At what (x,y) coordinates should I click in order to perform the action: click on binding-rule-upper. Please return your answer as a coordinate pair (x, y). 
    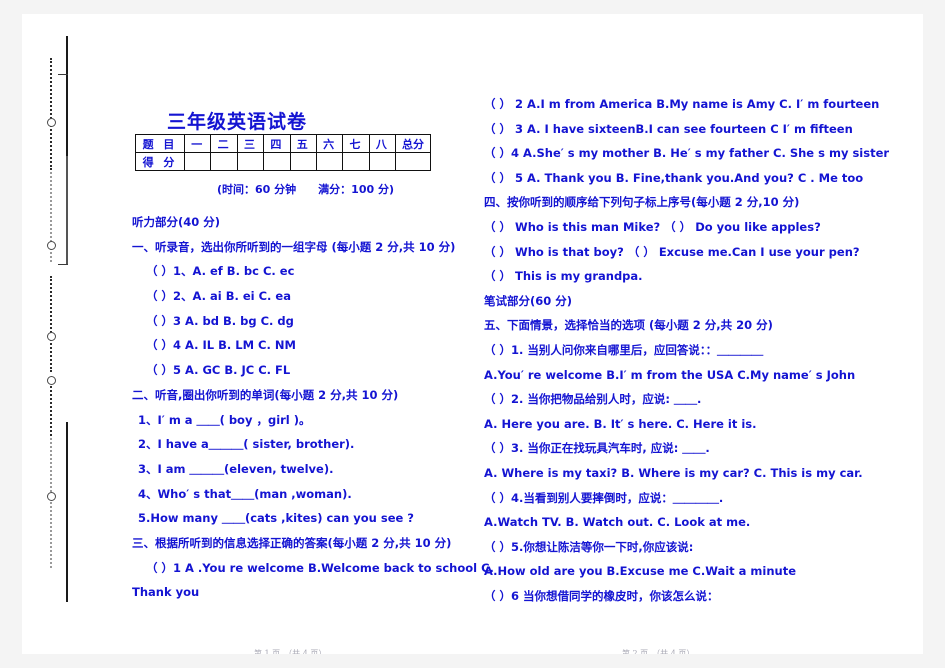
    Looking at the image, I should click on (67, 96).